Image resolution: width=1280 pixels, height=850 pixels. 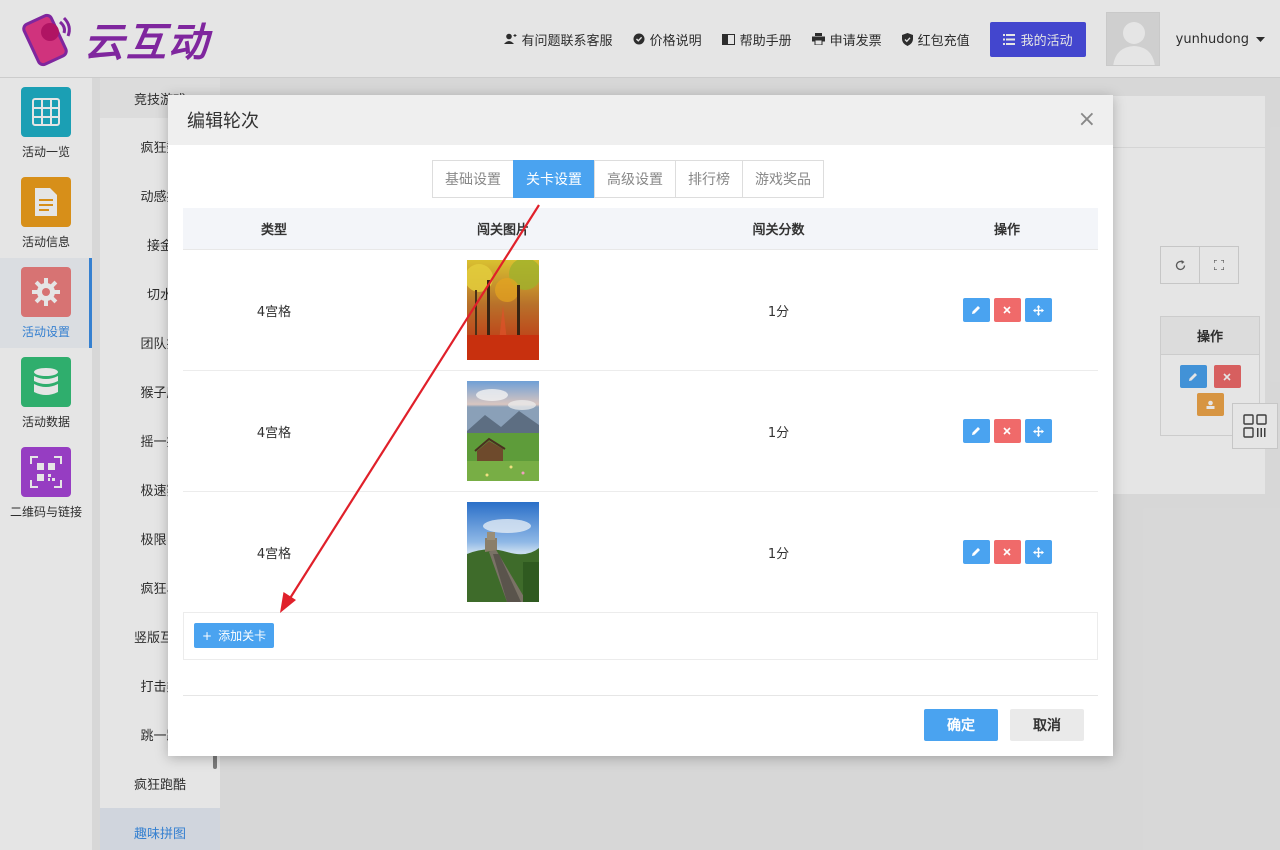 What do you see at coordinates (273, 230) in the screenshot?
I see `column-header-type: 类型` at bounding box center [273, 230].